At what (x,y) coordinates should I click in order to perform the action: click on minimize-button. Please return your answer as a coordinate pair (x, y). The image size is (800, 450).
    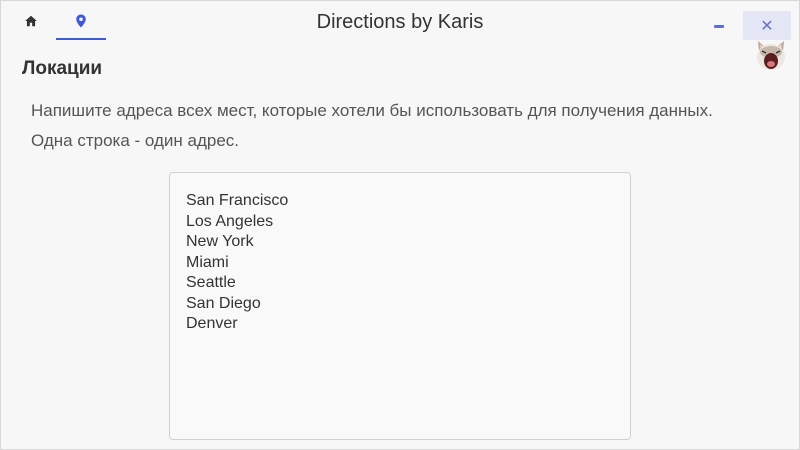
    Looking at the image, I should click on (719, 26).